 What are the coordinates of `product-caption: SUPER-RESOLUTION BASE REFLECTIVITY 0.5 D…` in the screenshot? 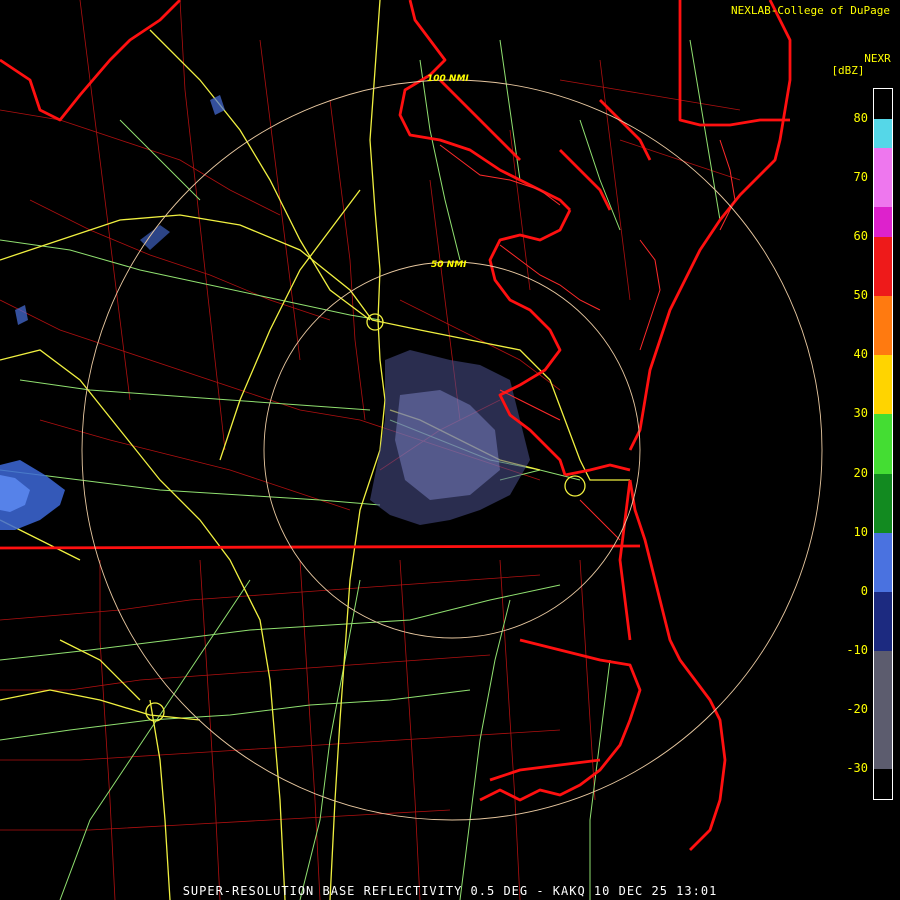 It's located at (450, 891).